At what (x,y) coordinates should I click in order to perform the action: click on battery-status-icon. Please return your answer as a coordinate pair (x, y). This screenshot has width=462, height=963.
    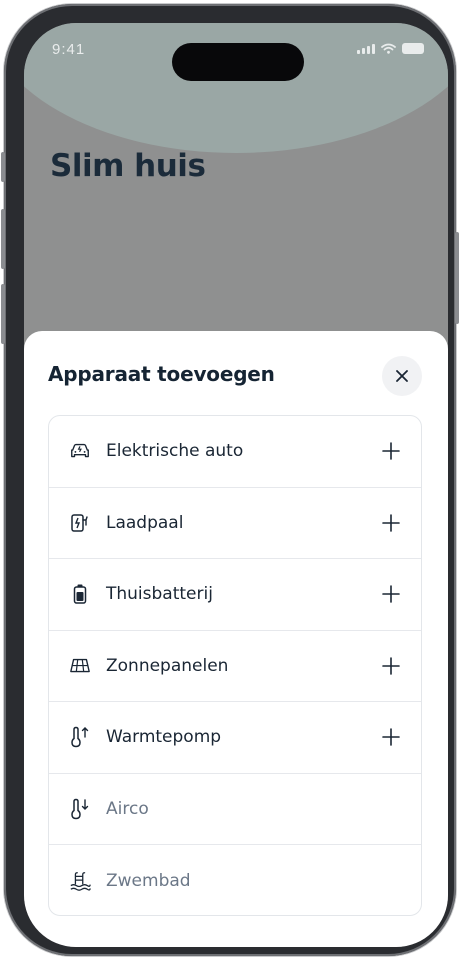
    Looking at the image, I should click on (413, 48).